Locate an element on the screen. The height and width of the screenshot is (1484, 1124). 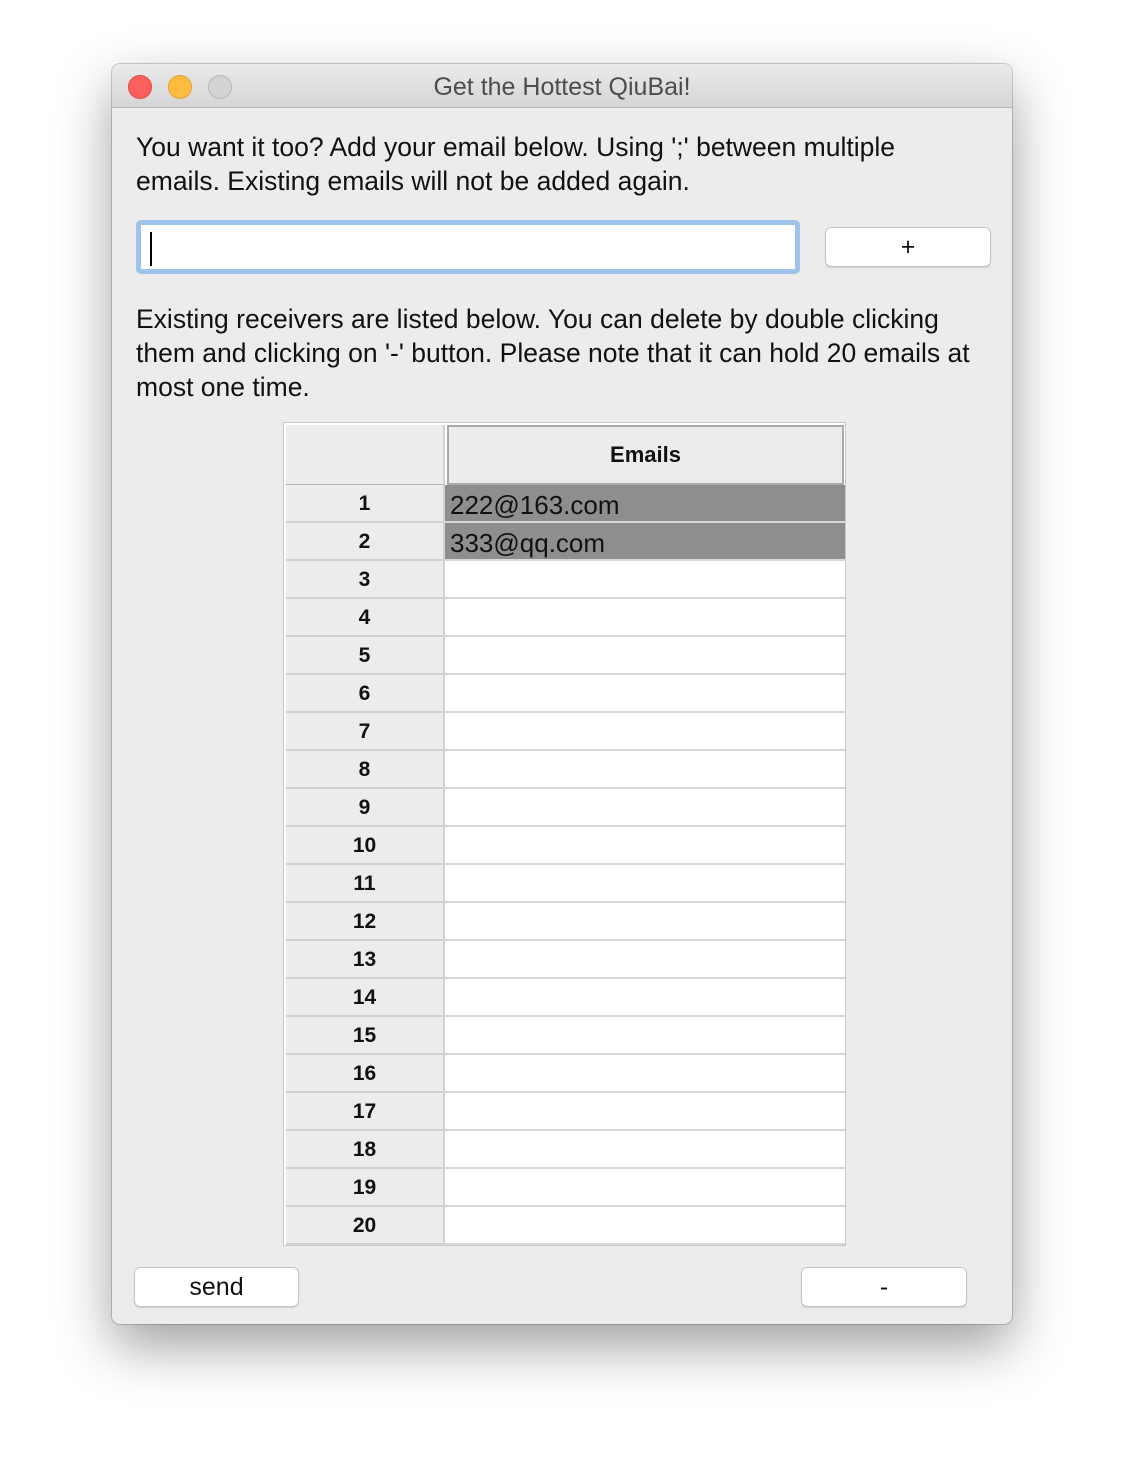
table-row: 2 333@qq.com is located at coordinates (564, 542).